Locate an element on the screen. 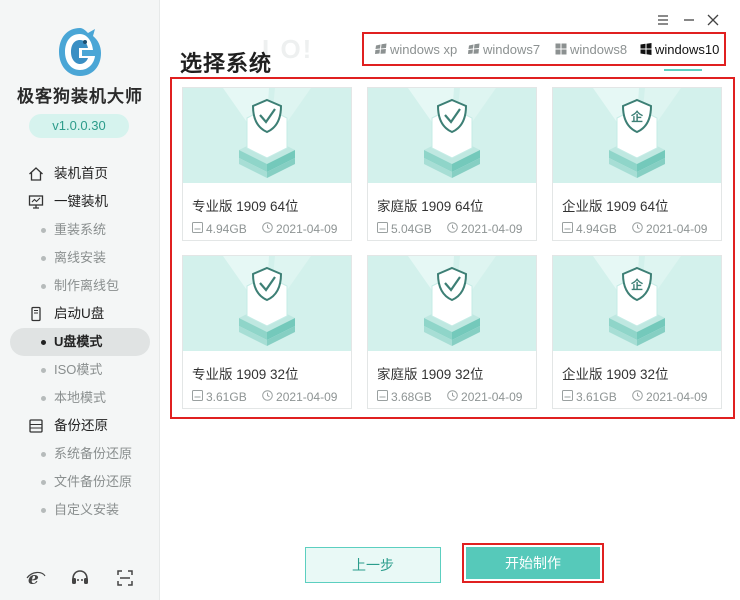  os-card-meta: 5.04GB 2021-04-09 is located at coordinates (449, 228).